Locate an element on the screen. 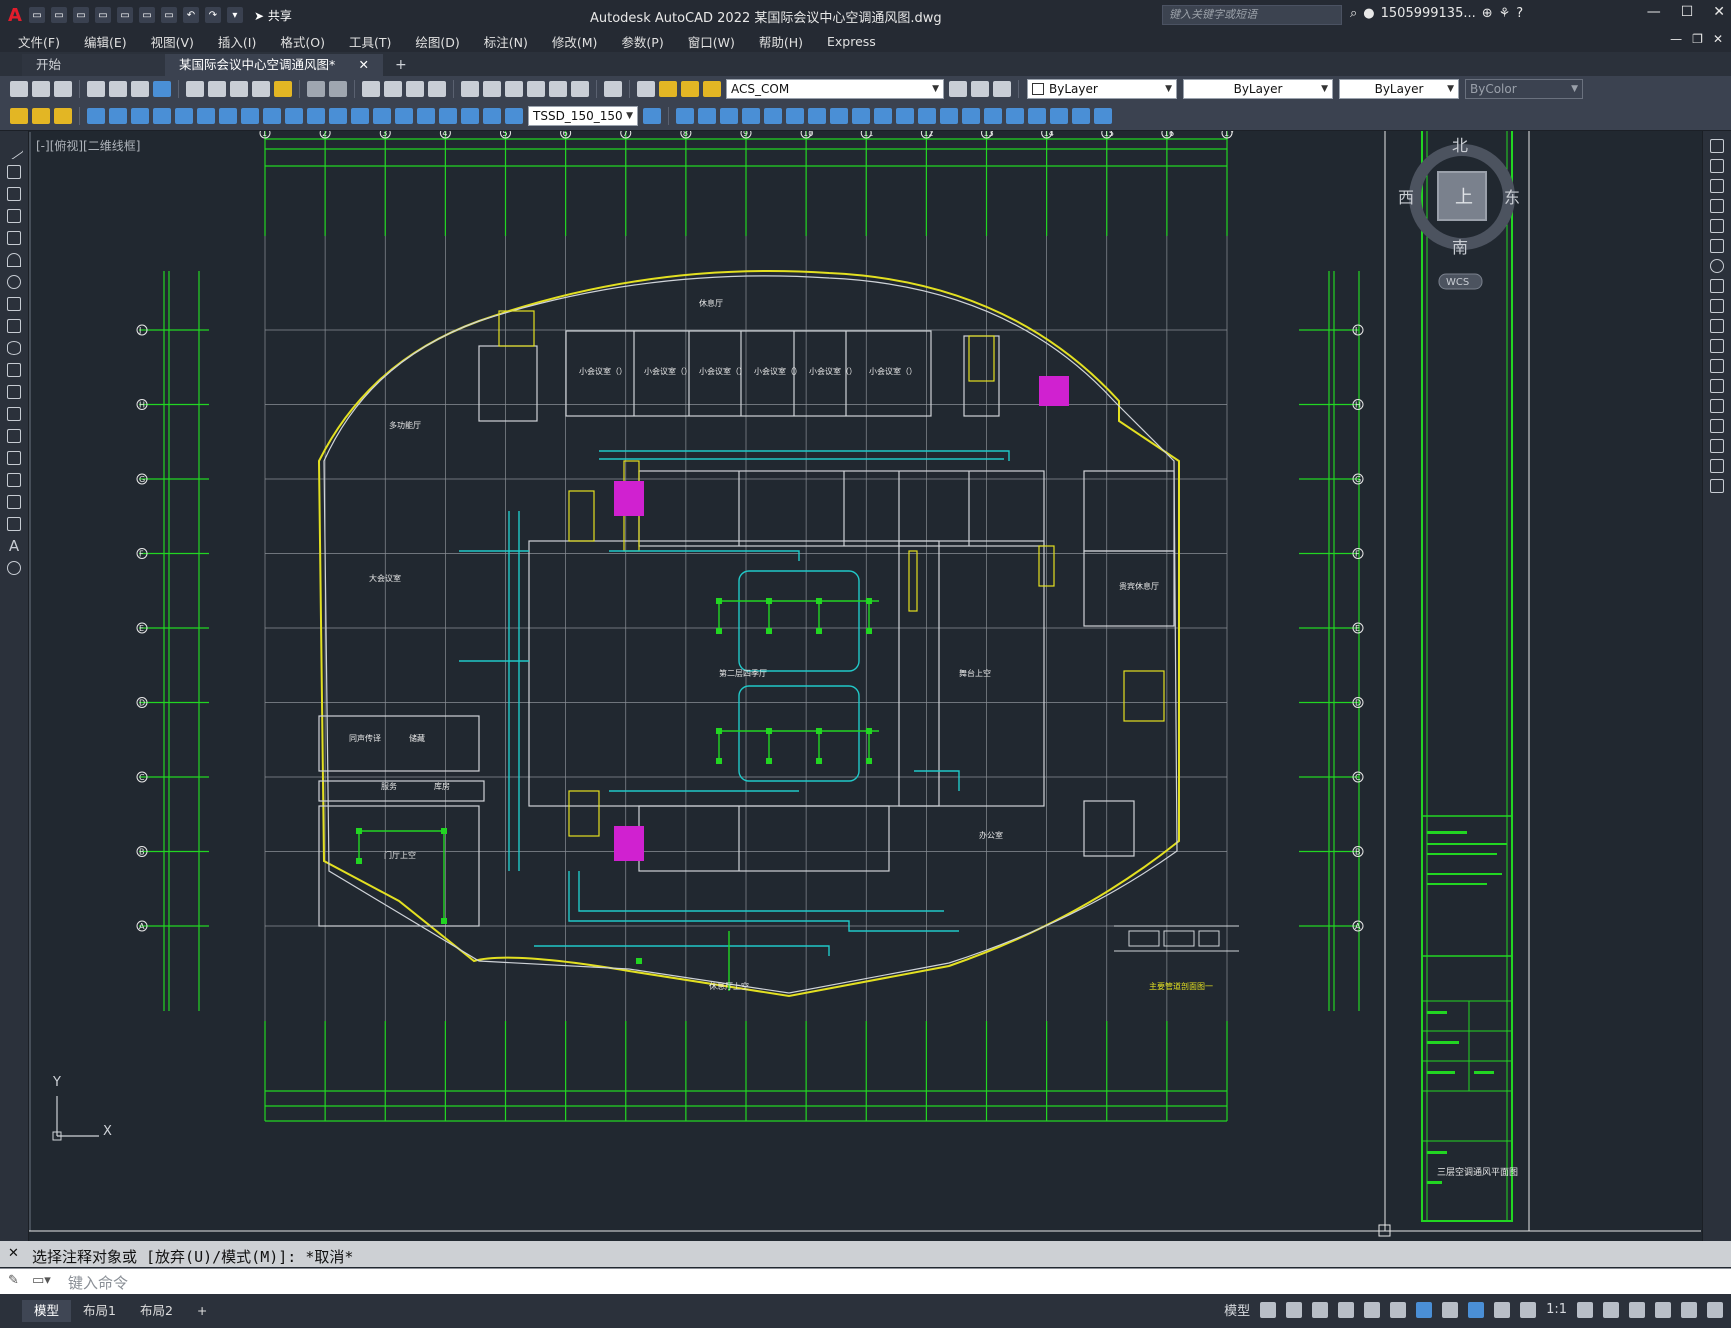 The height and width of the screenshot is (1328, 1731). menu-express: Express is located at coordinates (851, 41).